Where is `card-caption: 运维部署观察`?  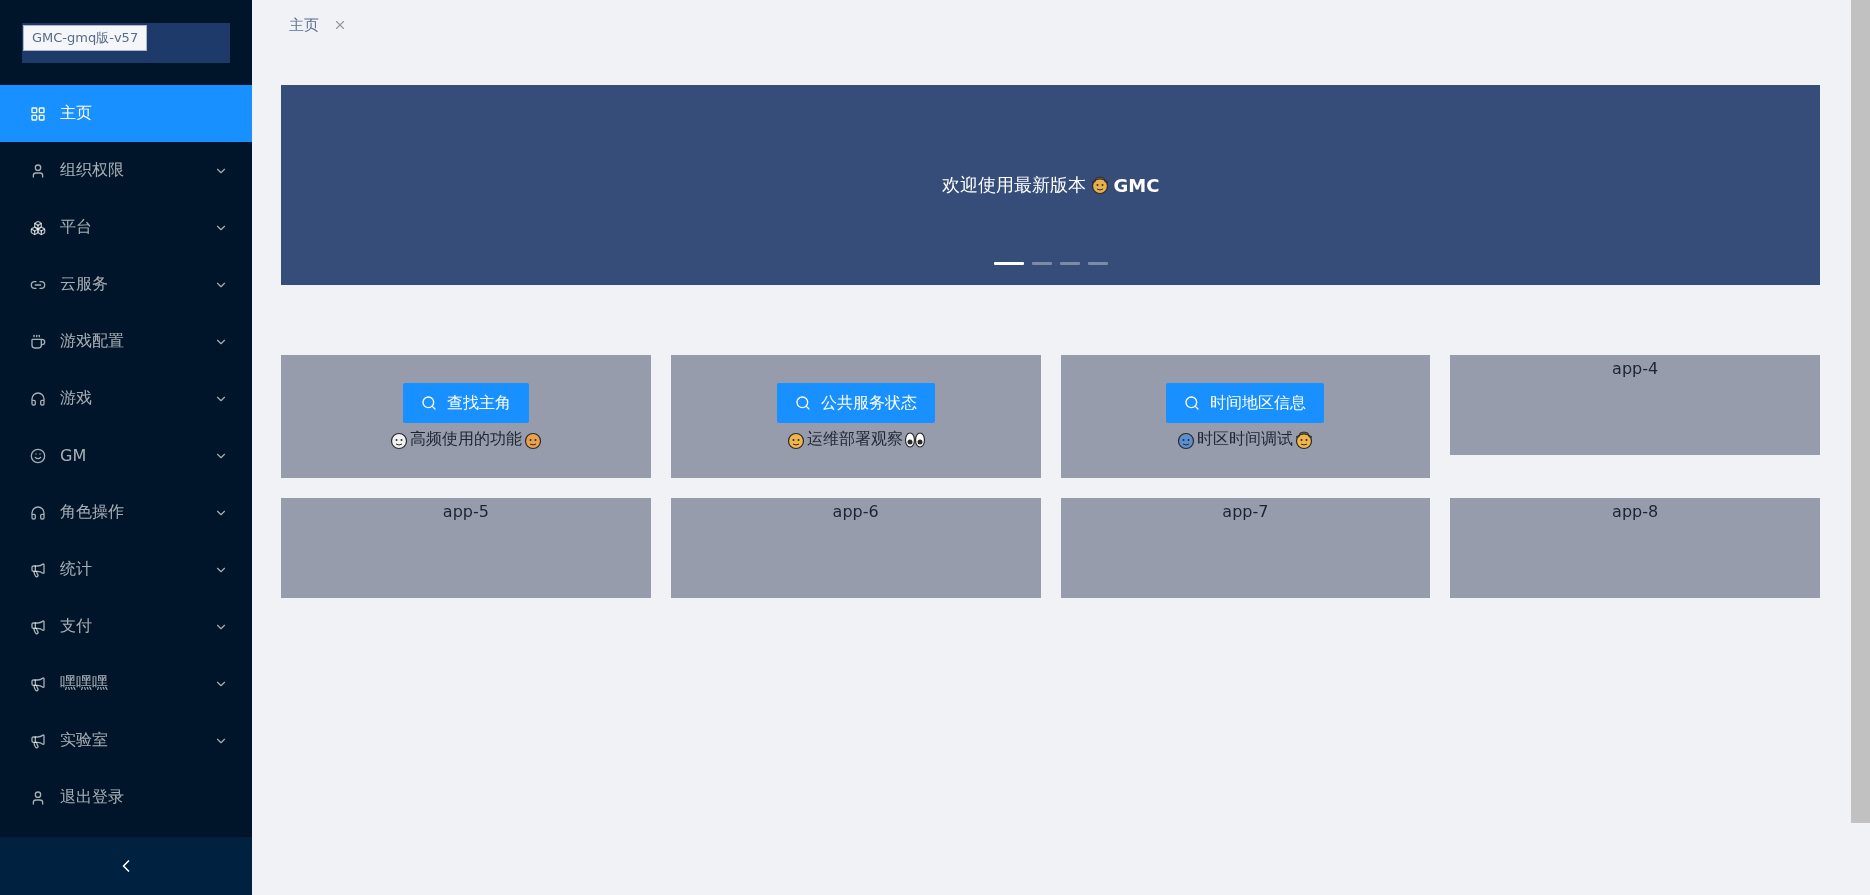 card-caption: 运维部署观察 is located at coordinates (854, 439).